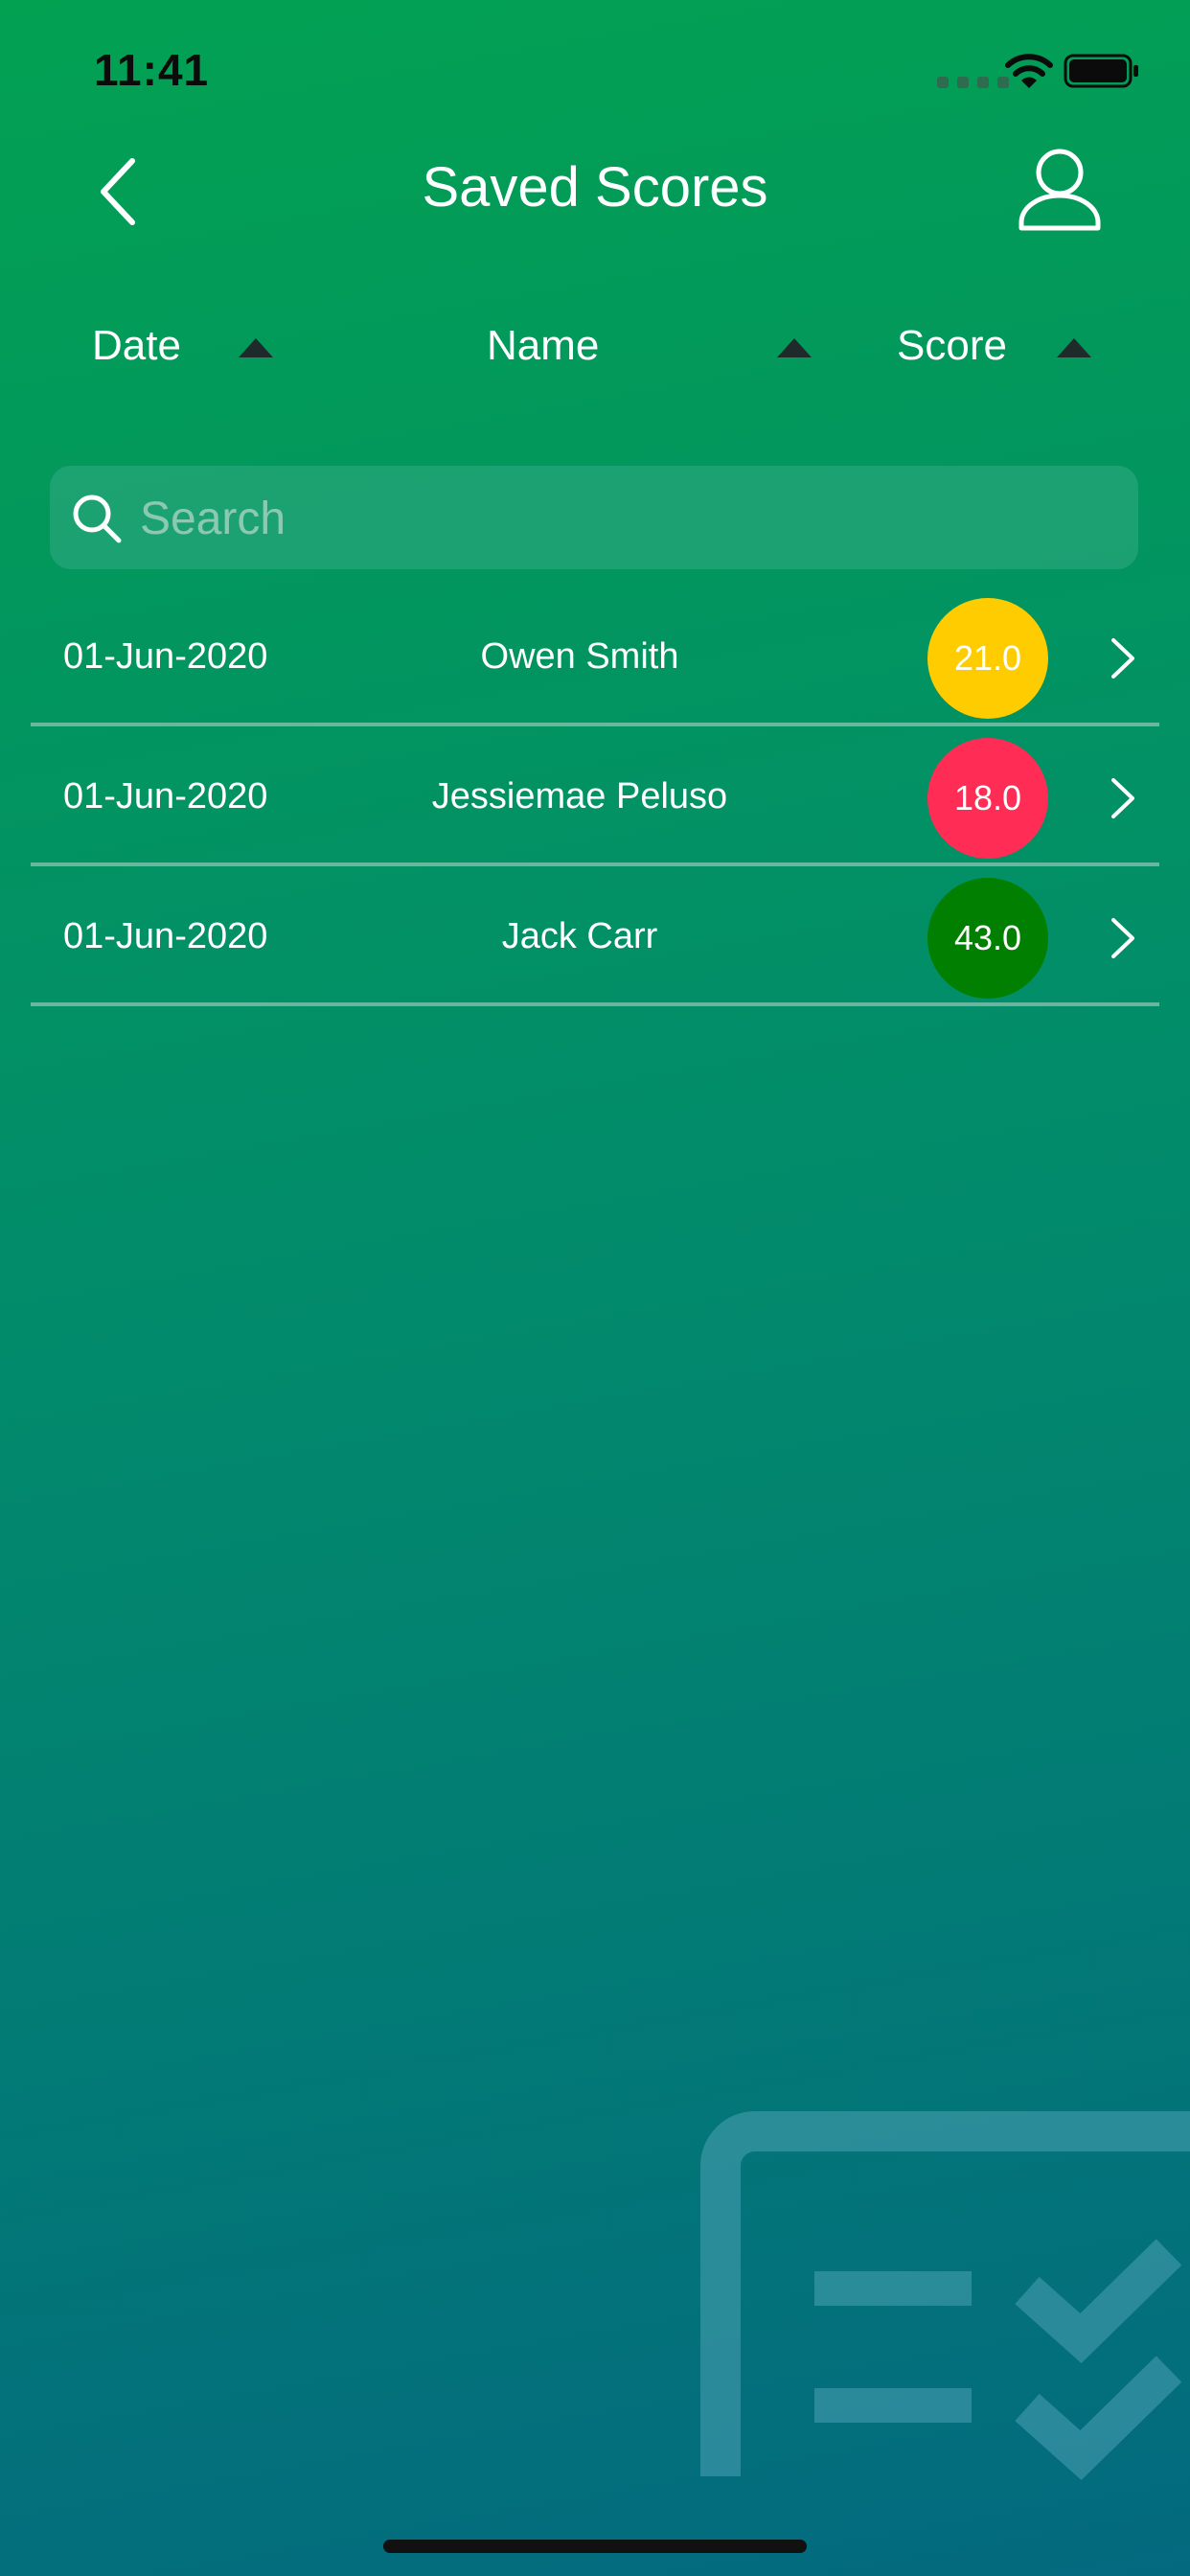 The height and width of the screenshot is (2576, 1190). What do you see at coordinates (945, 2296) in the screenshot?
I see `checklist-watermark-icon` at bounding box center [945, 2296].